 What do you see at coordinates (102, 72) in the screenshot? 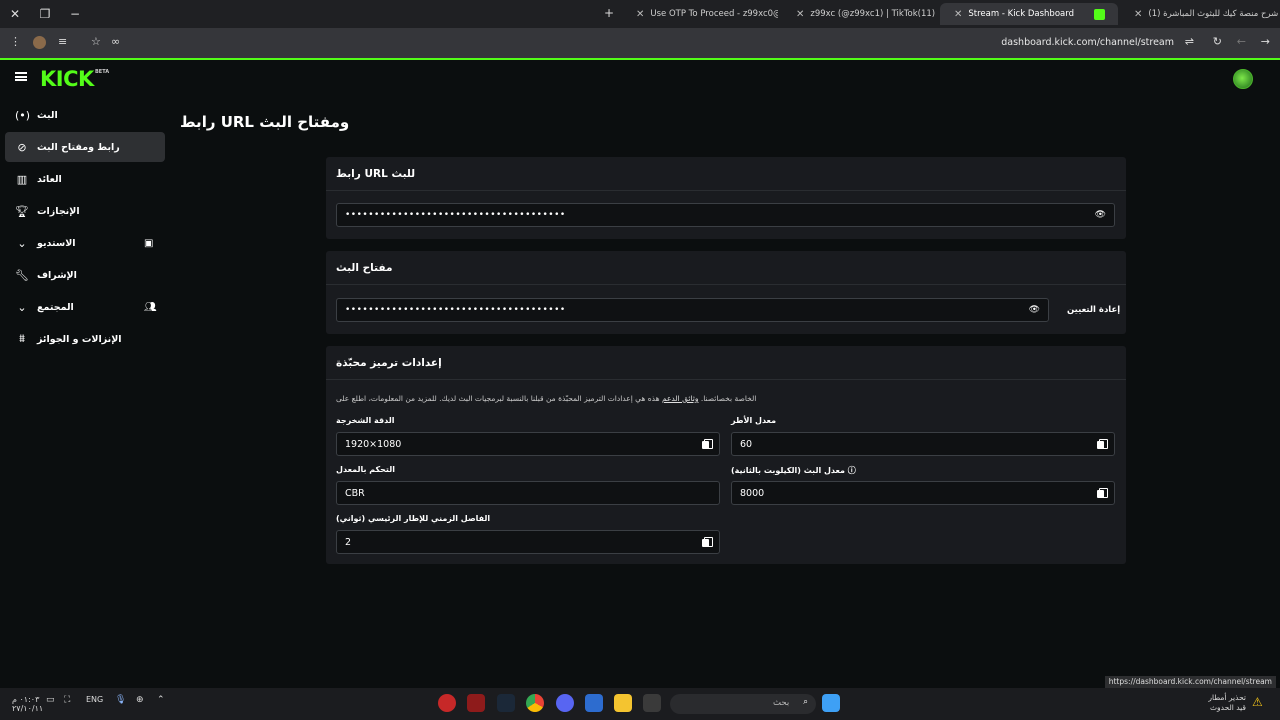
I see `beta-badge: BETA` at bounding box center [102, 72].